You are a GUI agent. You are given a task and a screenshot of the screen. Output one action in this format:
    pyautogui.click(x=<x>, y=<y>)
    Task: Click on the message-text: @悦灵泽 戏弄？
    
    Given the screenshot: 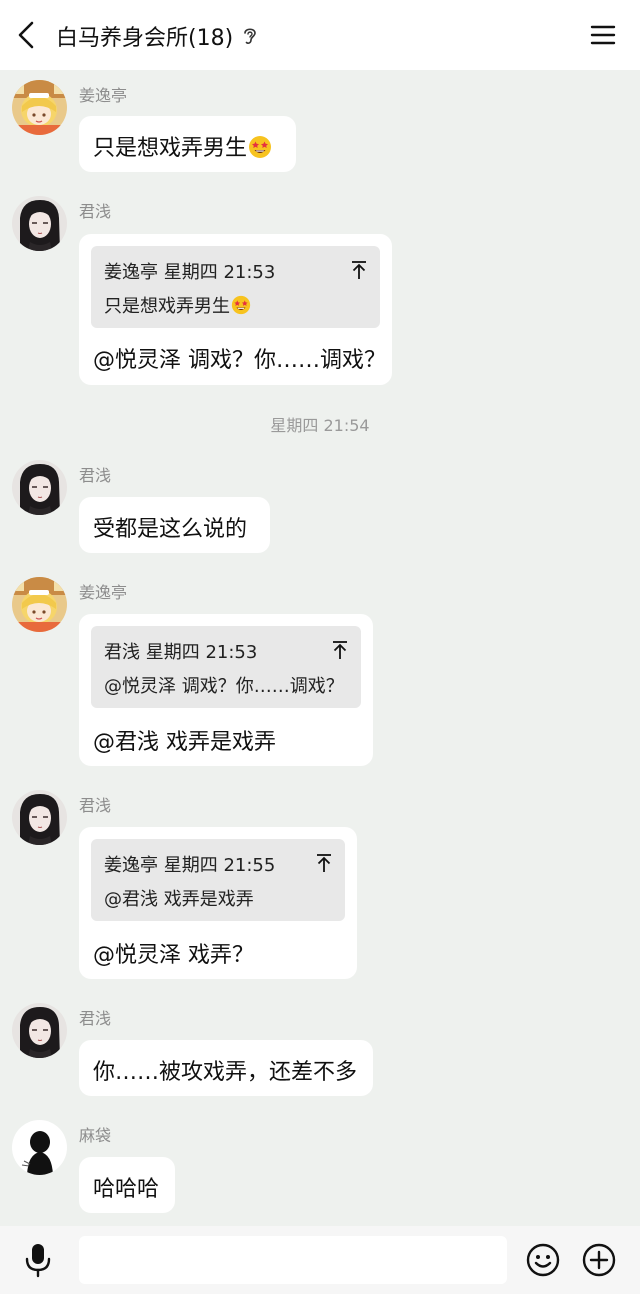 What is the action you would take?
    pyautogui.click(x=173, y=955)
    